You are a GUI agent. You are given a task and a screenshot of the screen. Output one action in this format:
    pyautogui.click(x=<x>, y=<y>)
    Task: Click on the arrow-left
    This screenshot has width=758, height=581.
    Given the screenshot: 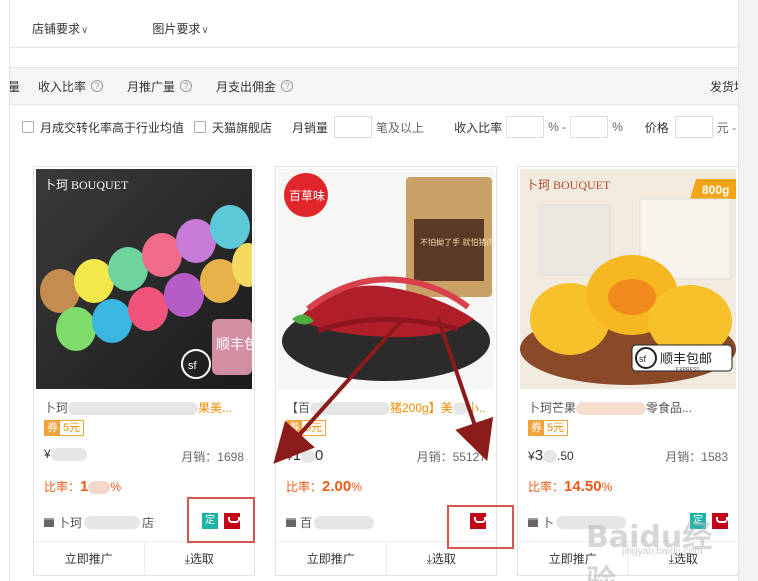 What is the action you would take?
    pyautogui.click(x=338, y=391)
    